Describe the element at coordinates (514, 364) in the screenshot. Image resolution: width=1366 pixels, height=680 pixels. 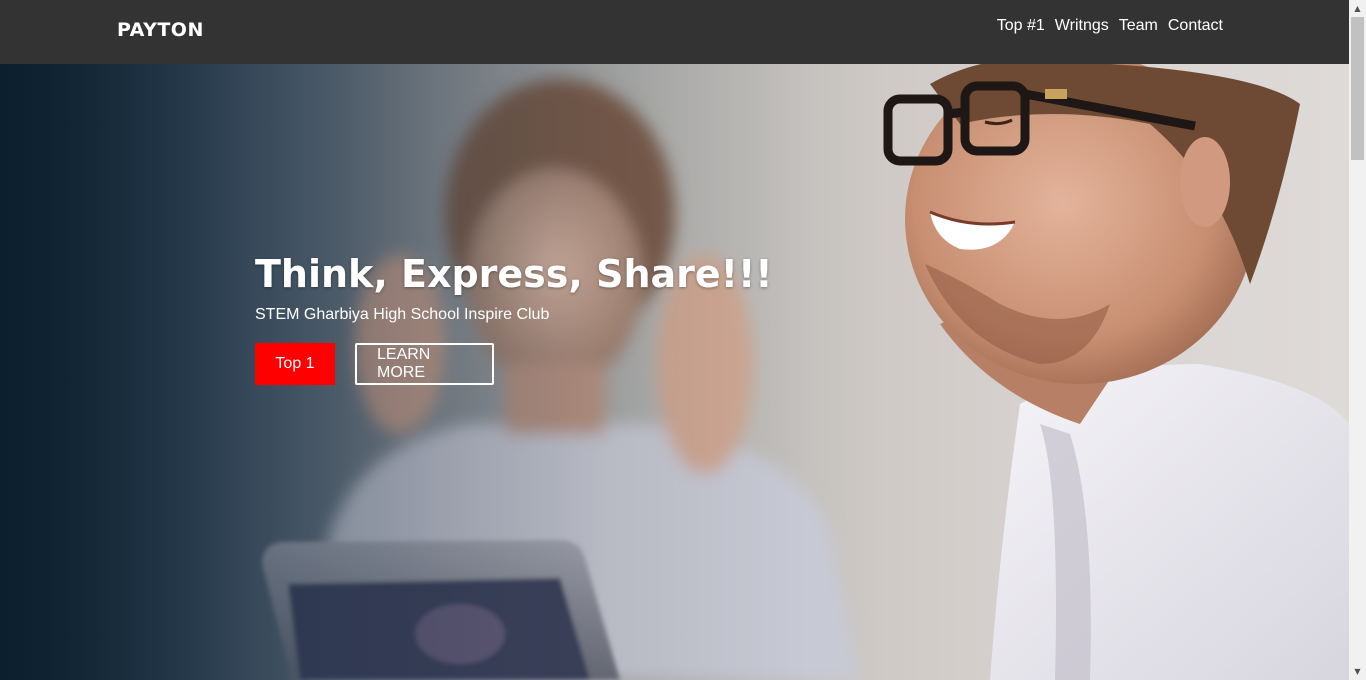
I see `hero-buttons: Top 1 LEARN MORE` at that location.